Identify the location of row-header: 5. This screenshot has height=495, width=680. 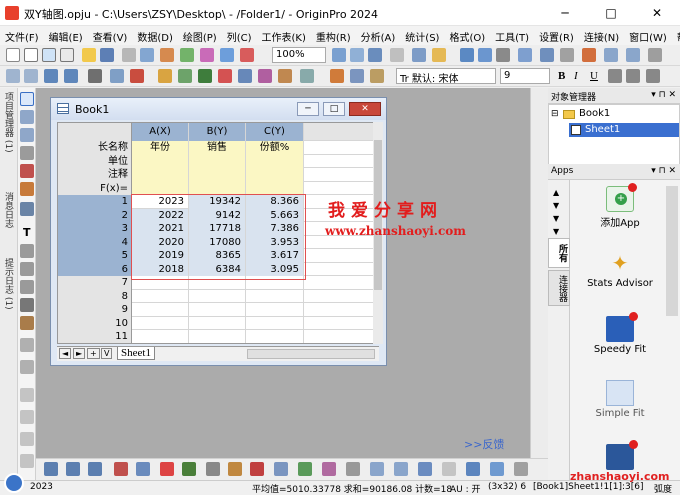
(95, 256).